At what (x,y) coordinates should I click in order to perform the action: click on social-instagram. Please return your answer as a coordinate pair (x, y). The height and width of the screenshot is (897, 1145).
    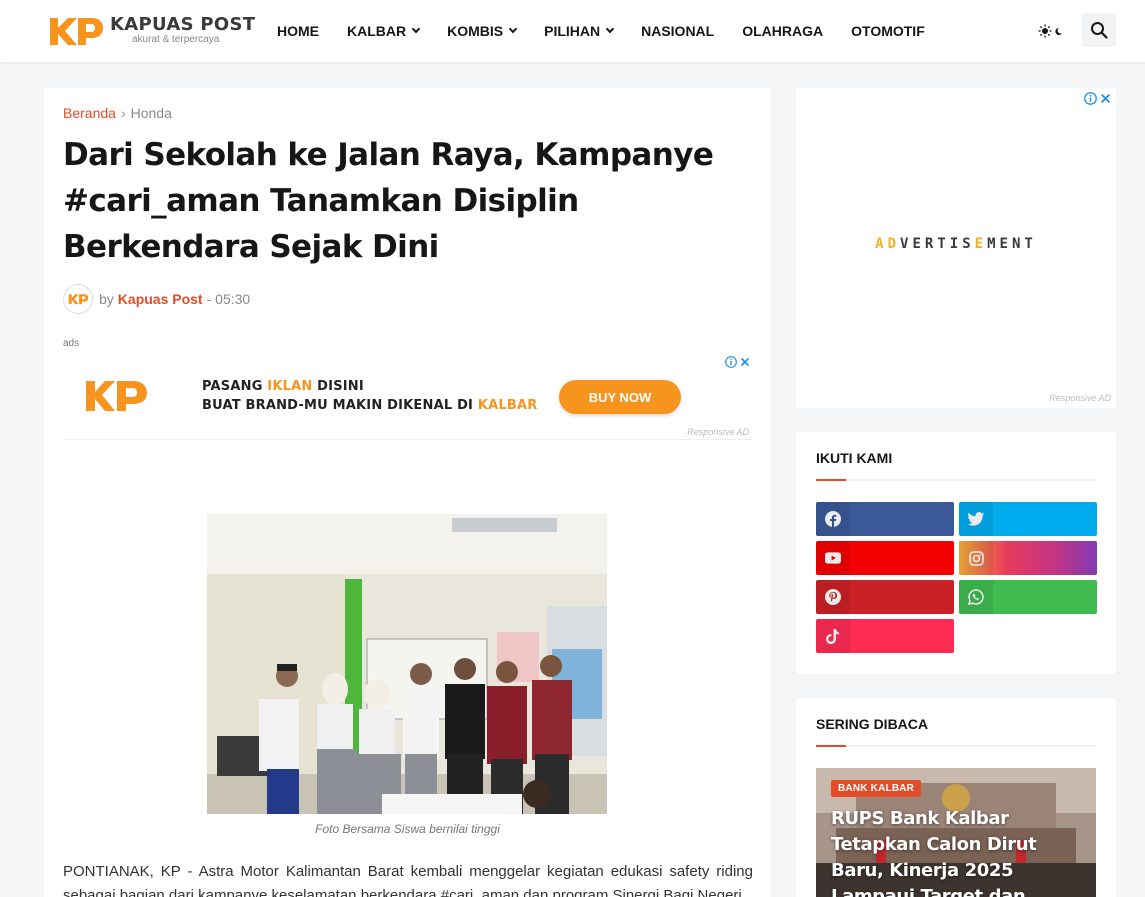
    Looking at the image, I should click on (1028, 558).